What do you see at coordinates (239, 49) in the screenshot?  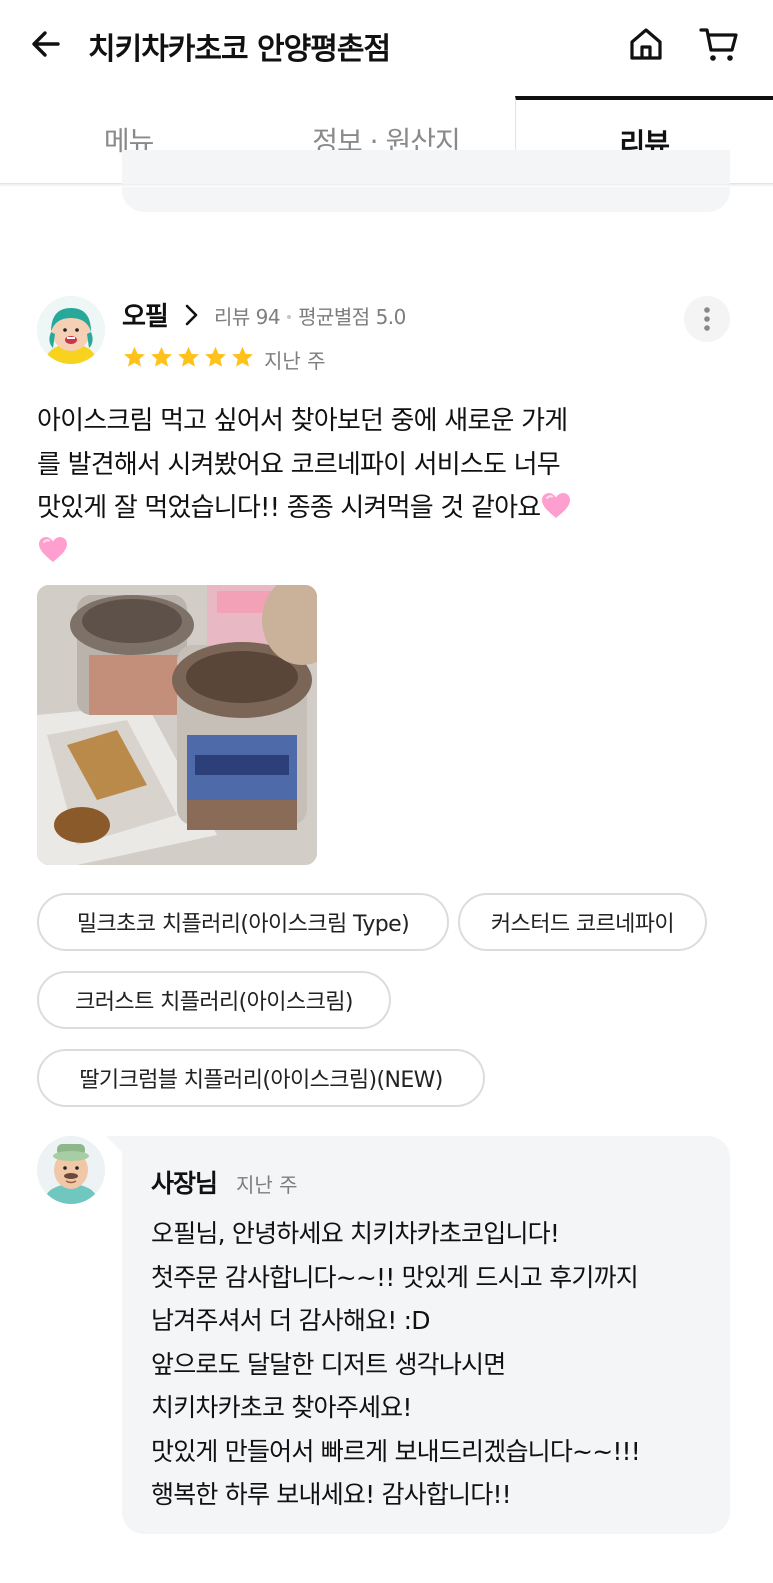 I see `store-title: 치키차카초코 안양평촌점` at bounding box center [239, 49].